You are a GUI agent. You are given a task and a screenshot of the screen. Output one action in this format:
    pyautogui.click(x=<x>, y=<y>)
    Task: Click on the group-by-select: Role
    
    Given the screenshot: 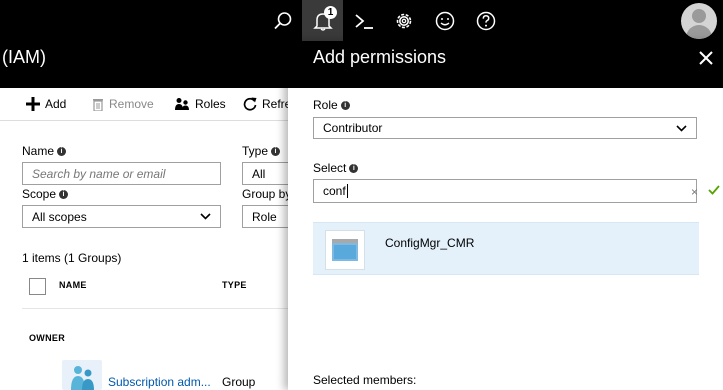 What is the action you would take?
    pyautogui.click(x=266, y=216)
    